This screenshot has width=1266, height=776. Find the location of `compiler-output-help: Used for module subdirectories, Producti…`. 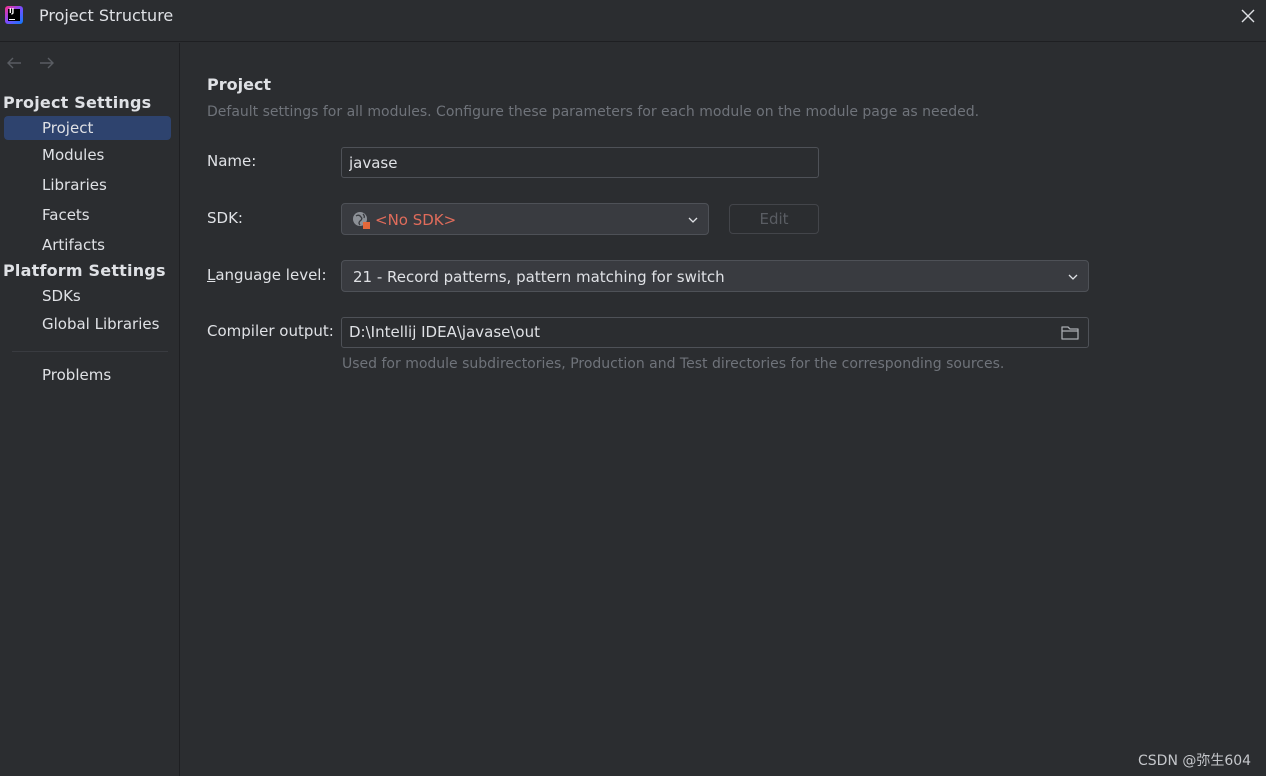

compiler-output-help: Used for module subdirectories, Producti… is located at coordinates (673, 364).